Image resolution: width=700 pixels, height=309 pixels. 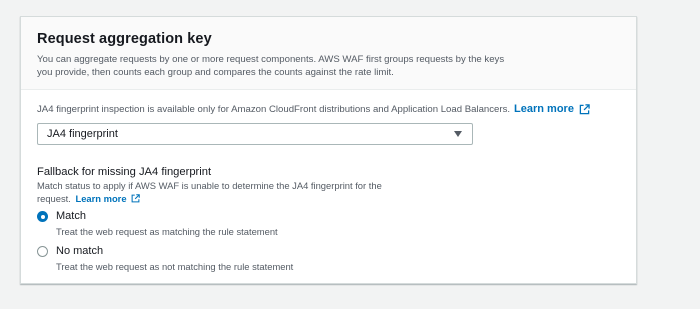 I want to click on fallback-title: Fallback for missing JA4 fingerprint, so click(x=124, y=172).